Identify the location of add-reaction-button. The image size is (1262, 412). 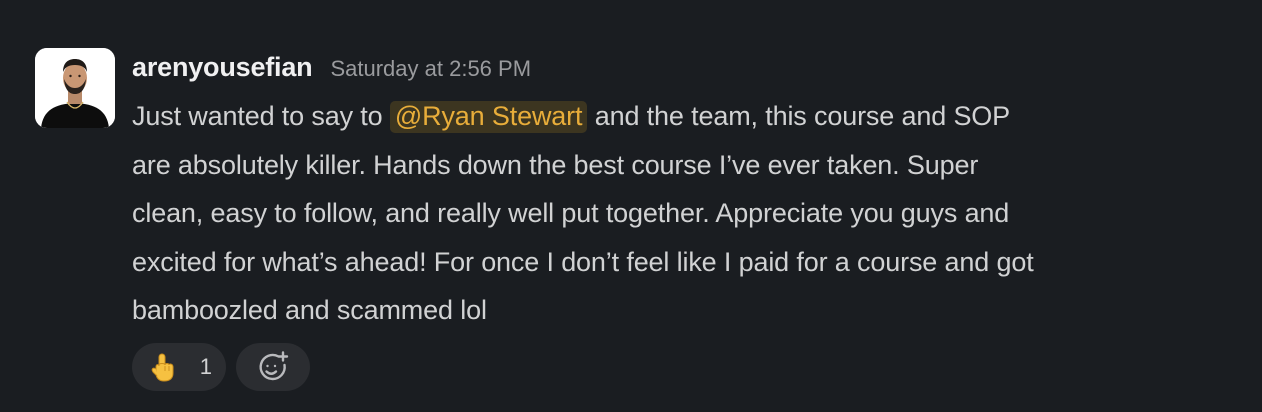
(273, 367).